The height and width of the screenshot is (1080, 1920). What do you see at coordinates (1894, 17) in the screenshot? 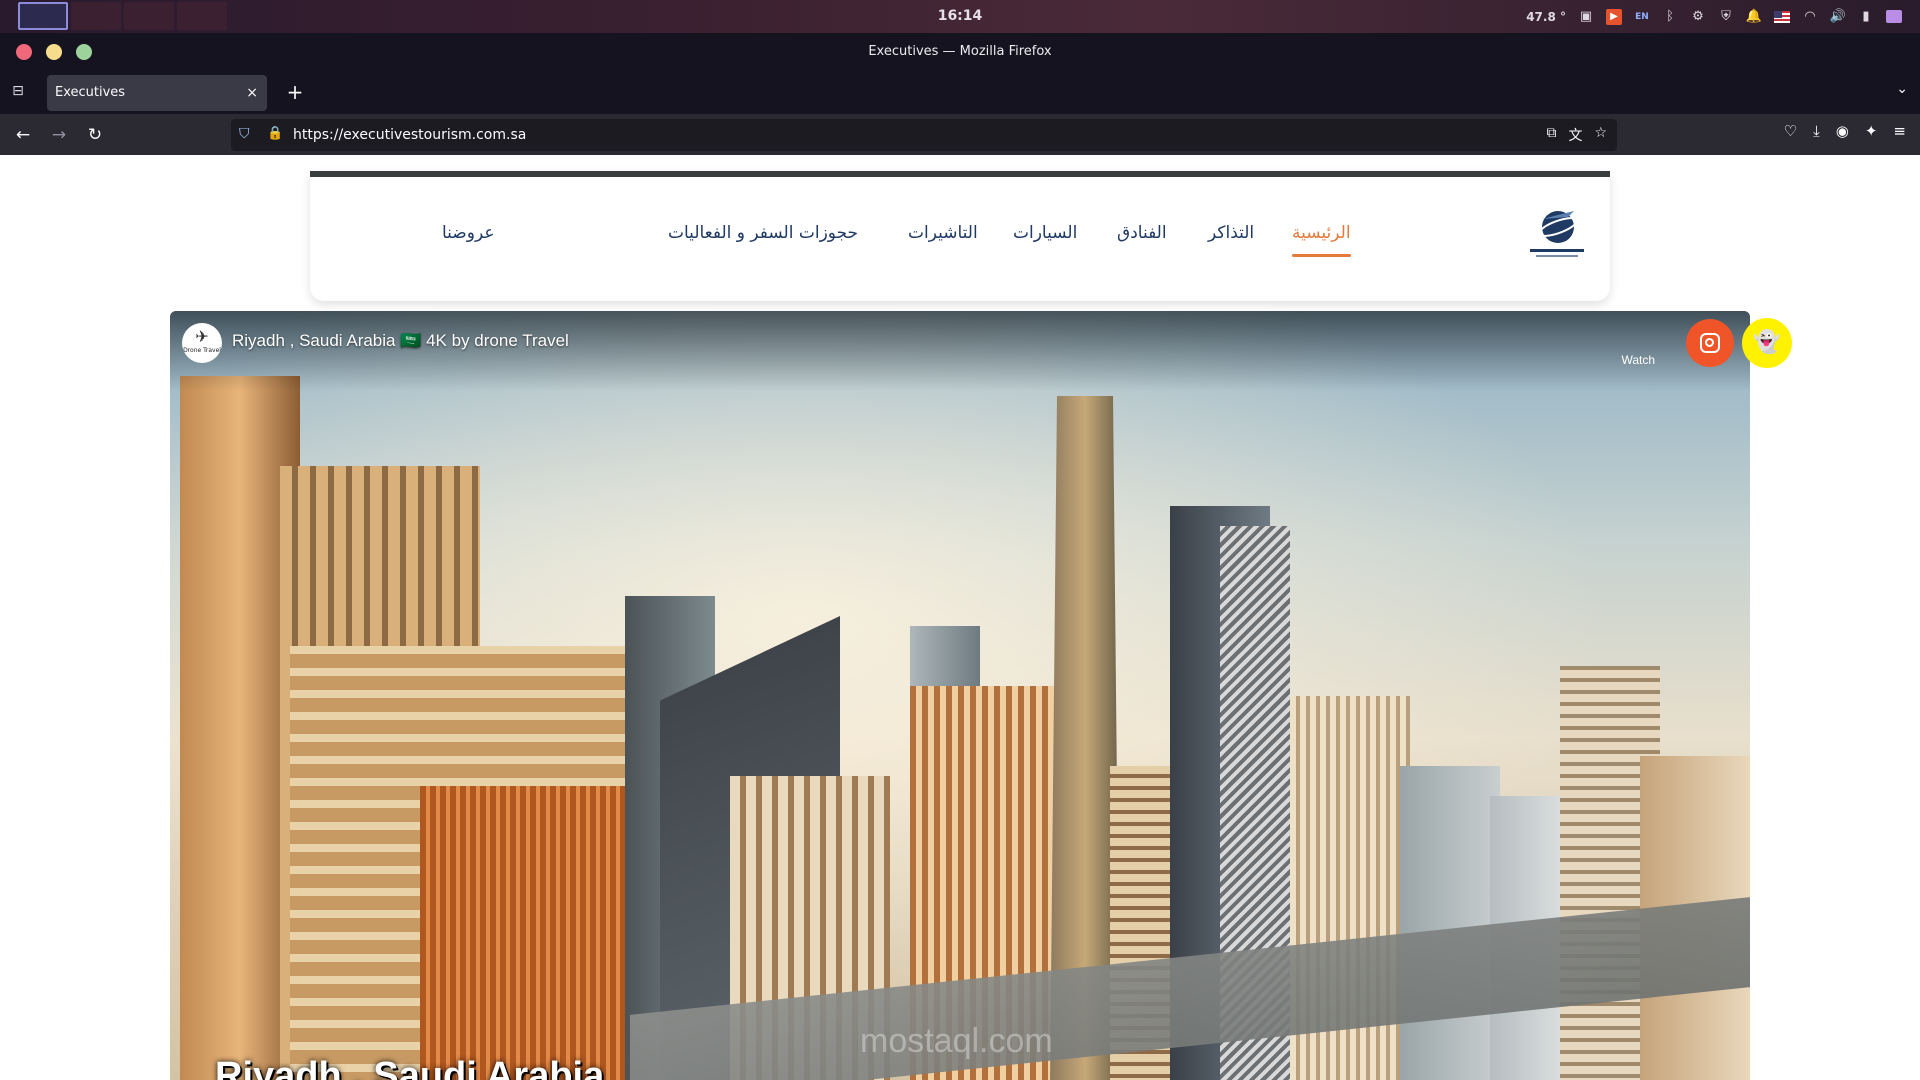
I see `folder-icon` at bounding box center [1894, 17].